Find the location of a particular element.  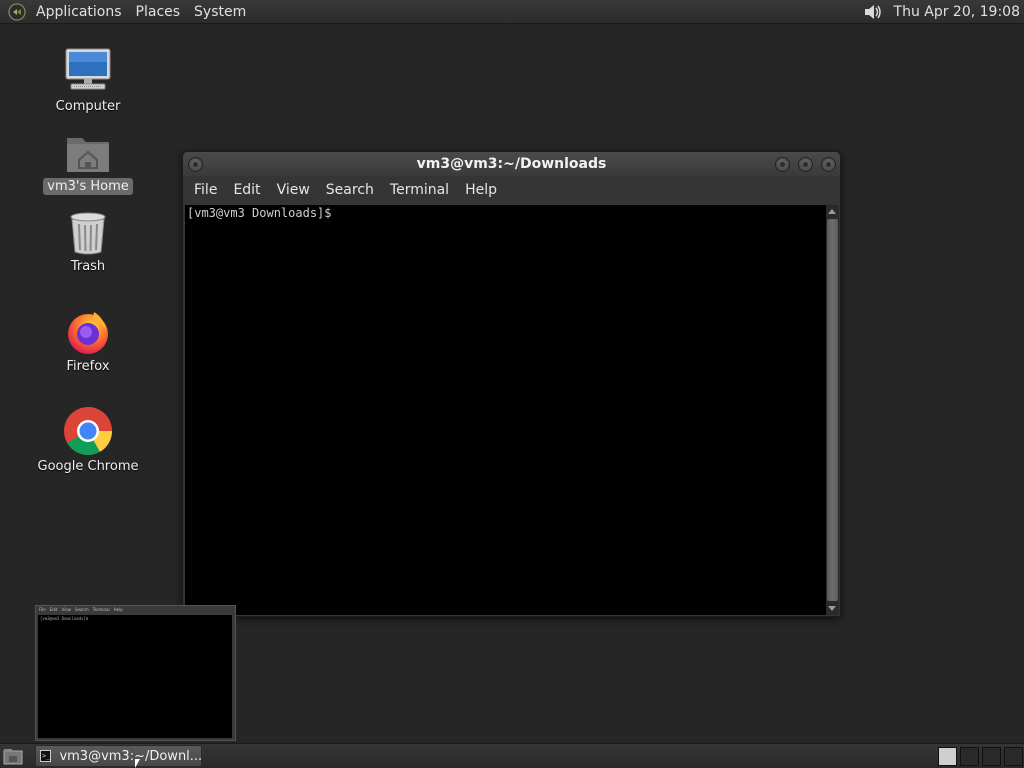

preview-menu-item: Search is located at coordinates (81, 609).